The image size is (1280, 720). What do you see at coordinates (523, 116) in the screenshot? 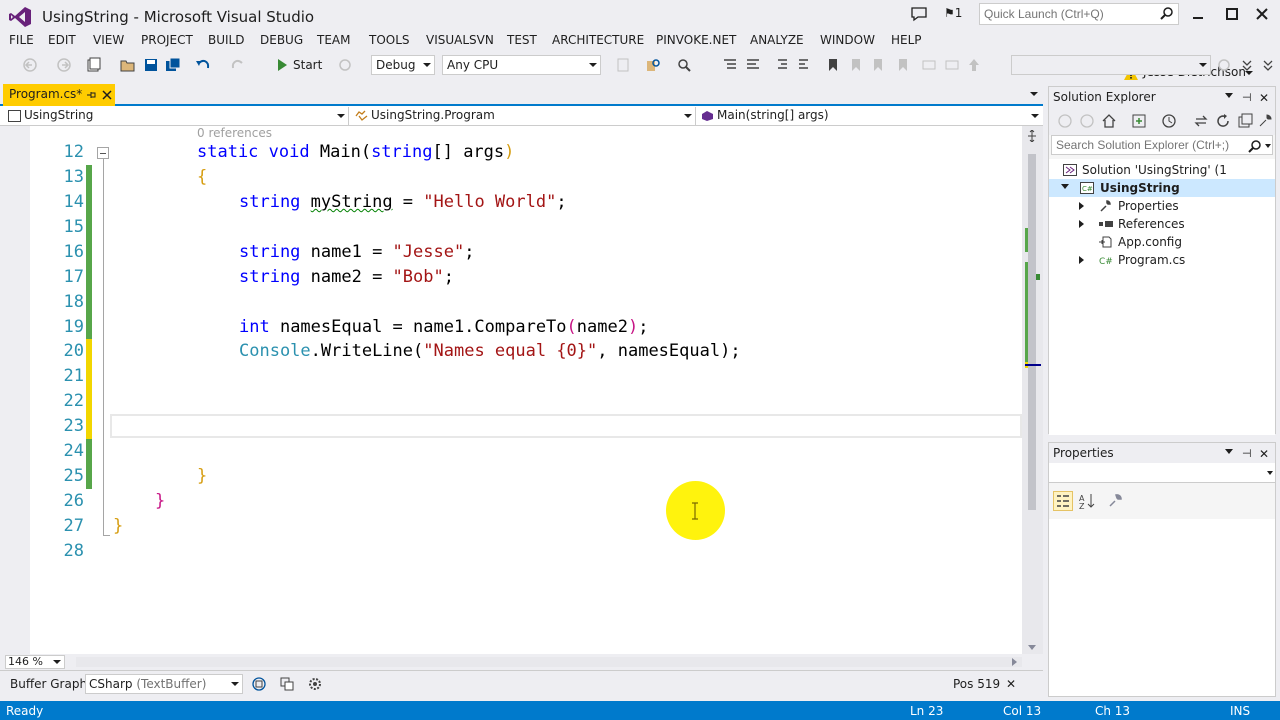
I see `type-dropdown: UsingString.Program` at bounding box center [523, 116].